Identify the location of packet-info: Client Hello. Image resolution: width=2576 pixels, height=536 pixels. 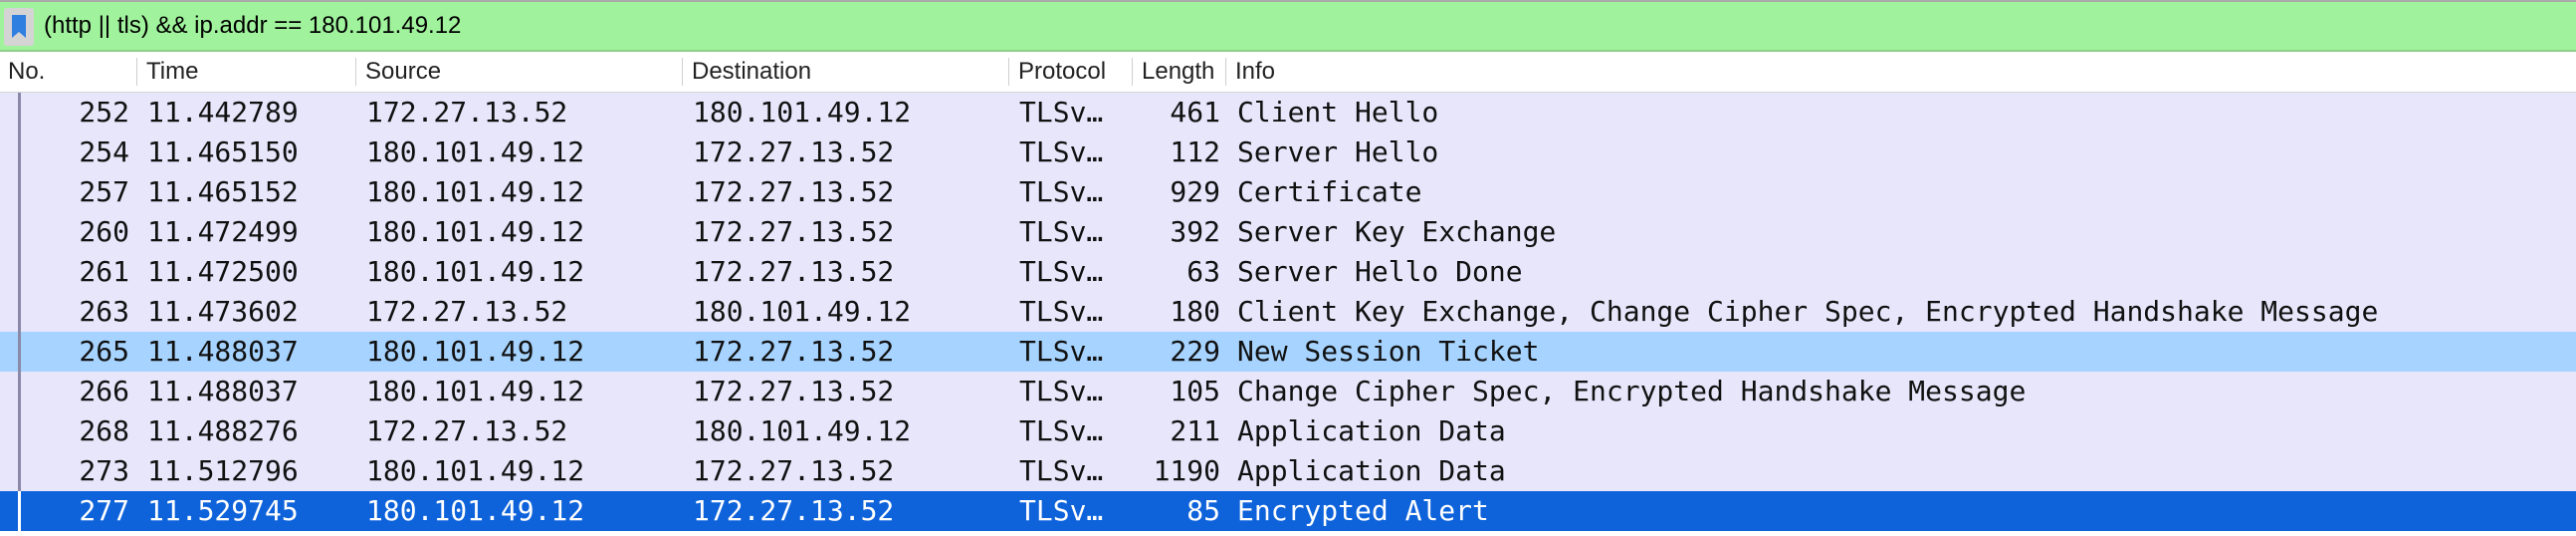
(1338, 113).